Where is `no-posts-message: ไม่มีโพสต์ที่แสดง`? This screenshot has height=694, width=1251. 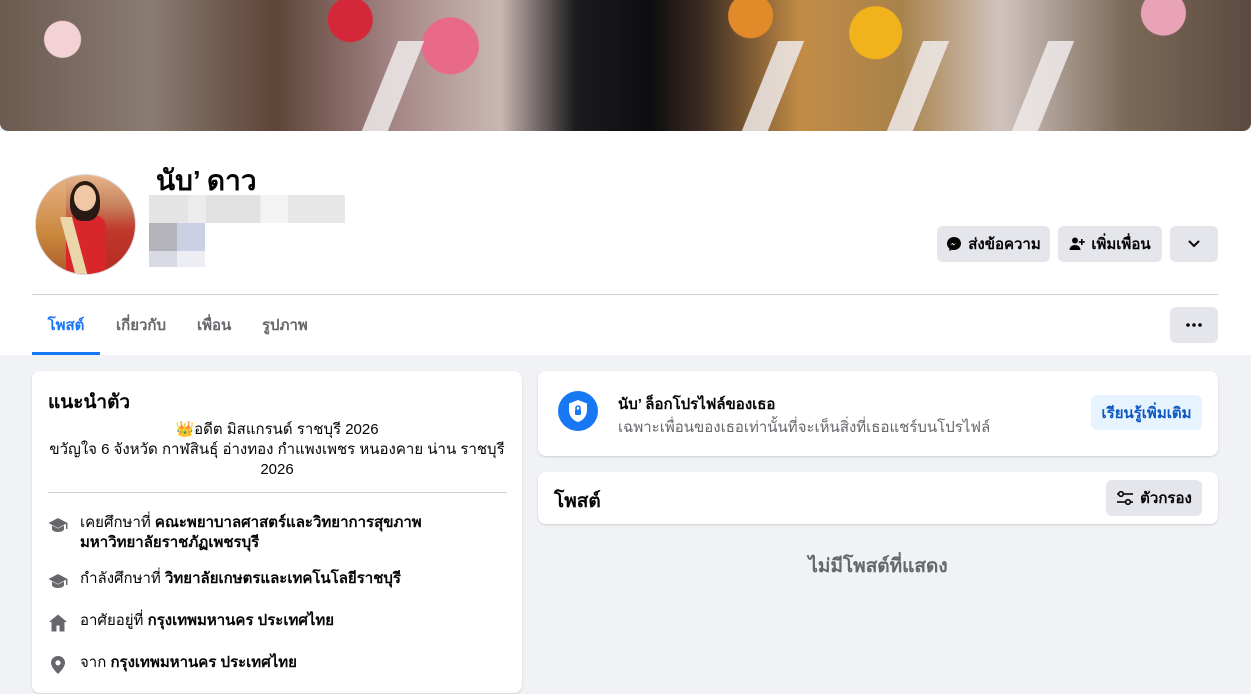
no-posts-message: ไม่มีโพสต์ที่แสดง is located at coordinates (878, 566).